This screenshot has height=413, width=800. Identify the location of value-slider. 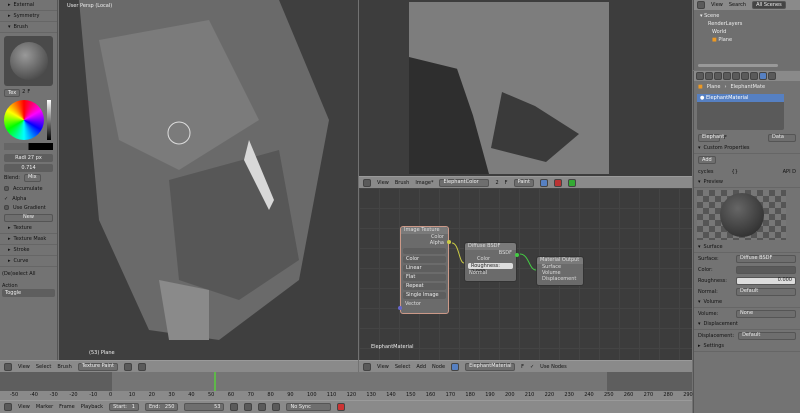
(49, 120).